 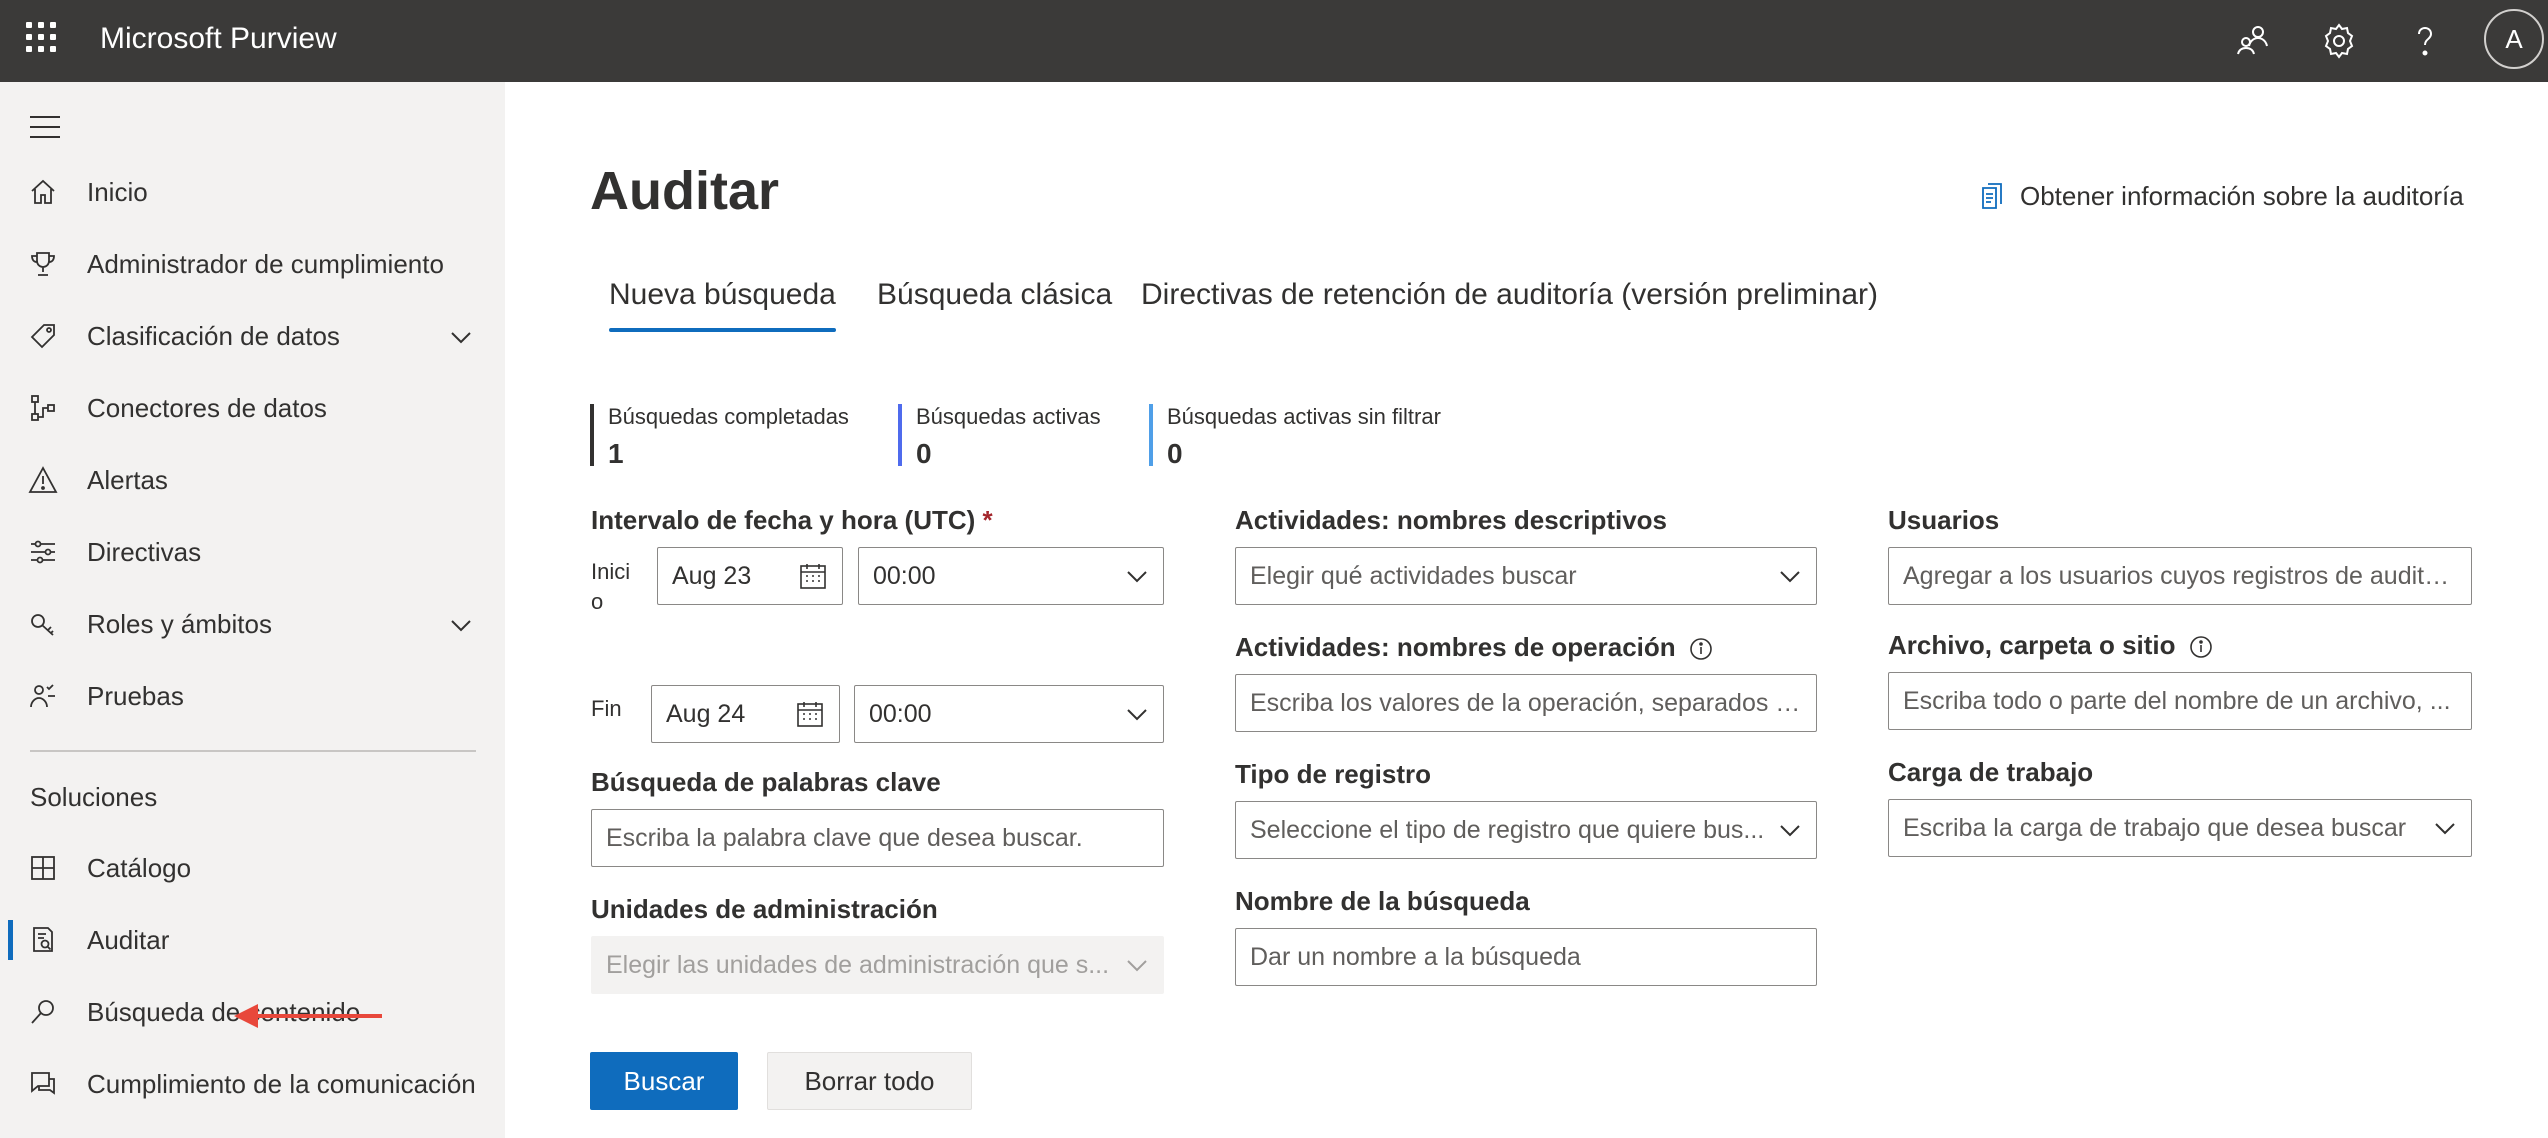 I want to click on activities-friendly-label: Actividades: nombres descriptivos, so click(x=1451, y=520).